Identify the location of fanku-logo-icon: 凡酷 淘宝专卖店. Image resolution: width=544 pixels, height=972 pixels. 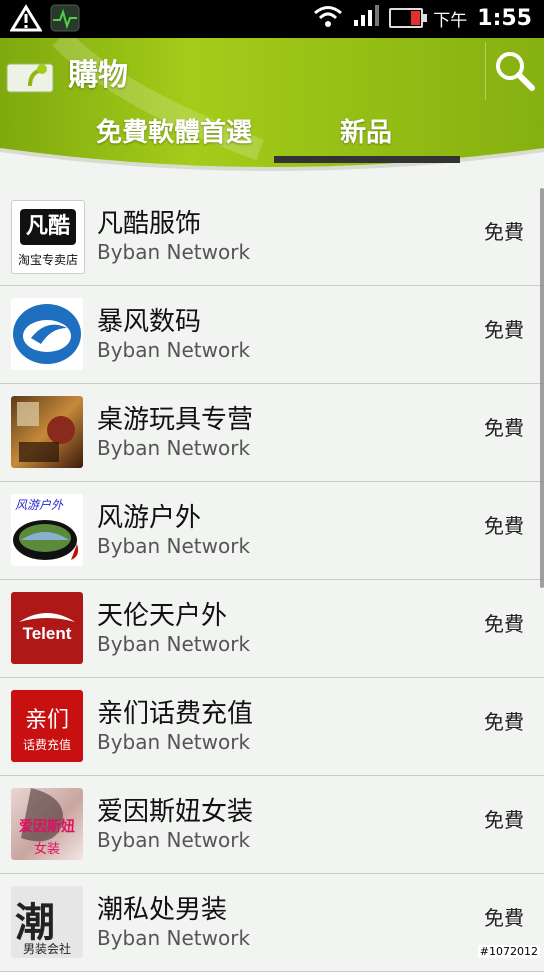
(48, 237).